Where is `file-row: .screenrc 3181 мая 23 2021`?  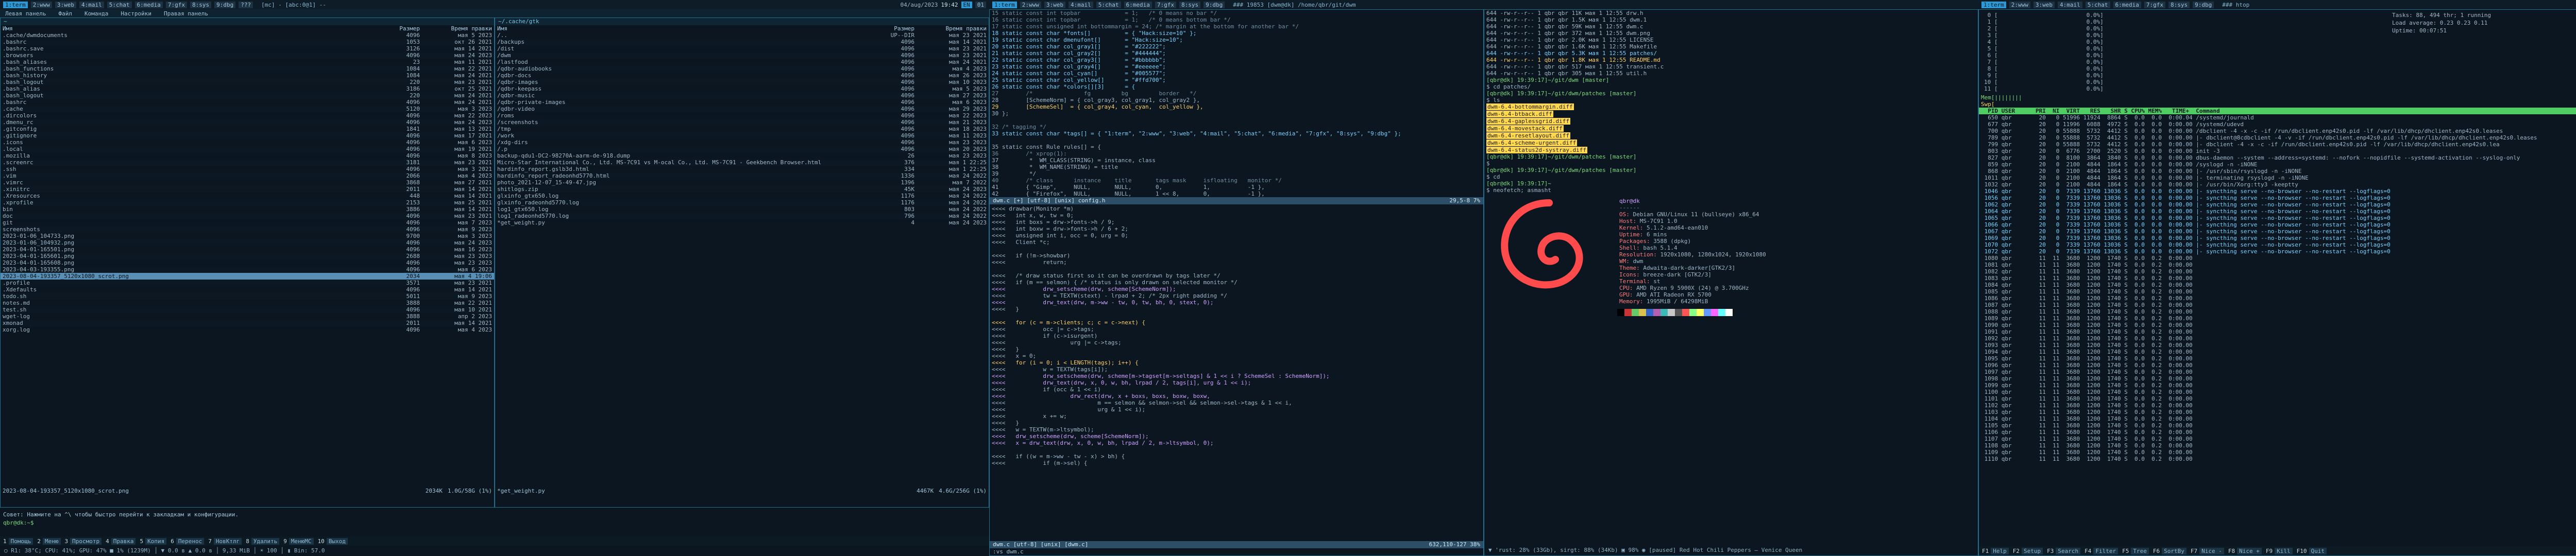 file-row: .screenrc 3181 мая 23 2021 is located at coordinates (247, 162).